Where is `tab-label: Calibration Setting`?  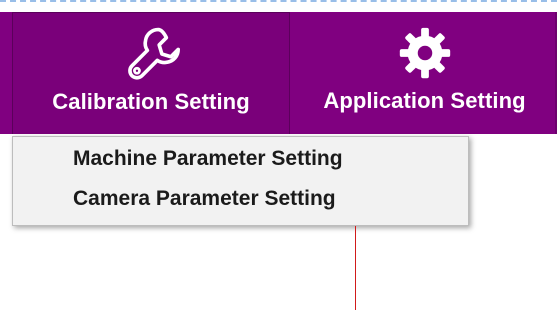
tab-label: Calibration Setting is located at coordinates (151, 101).